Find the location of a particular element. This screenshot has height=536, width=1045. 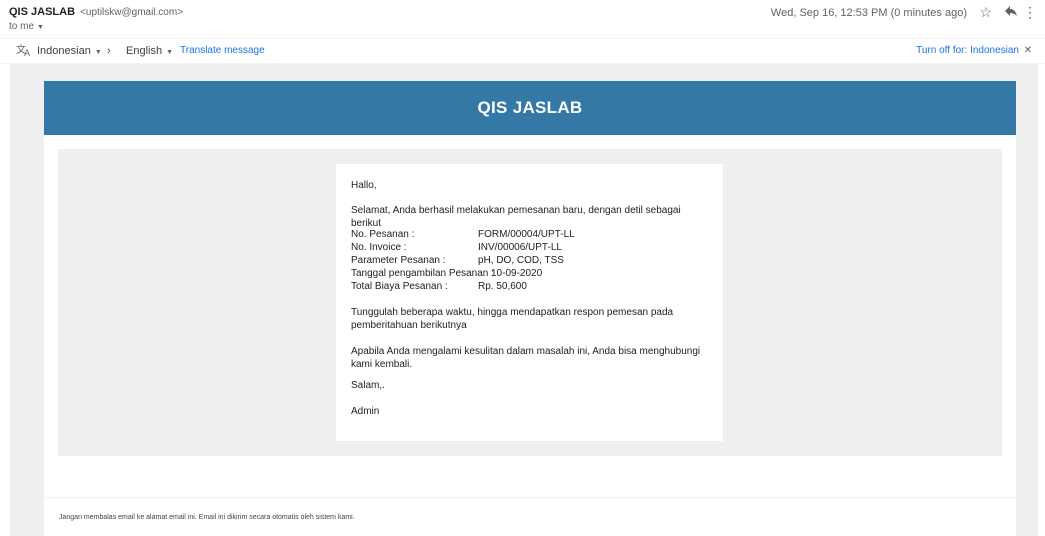

more-vert-icon: ⋮ is located at coordinates (1030, 12).